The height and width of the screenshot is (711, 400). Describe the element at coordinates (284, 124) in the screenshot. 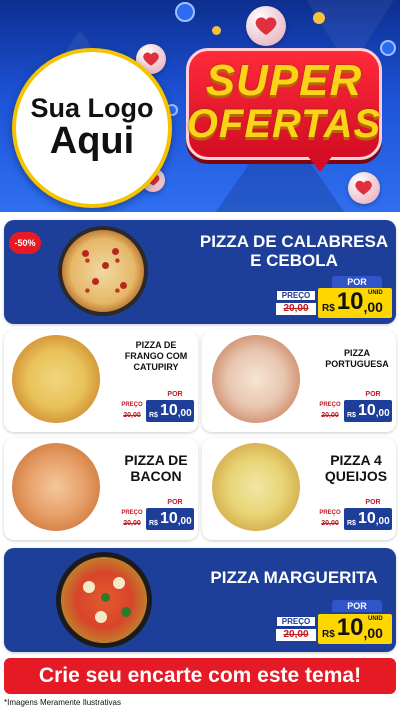

I see `badge-subtitle: OFERTAS` at that location.